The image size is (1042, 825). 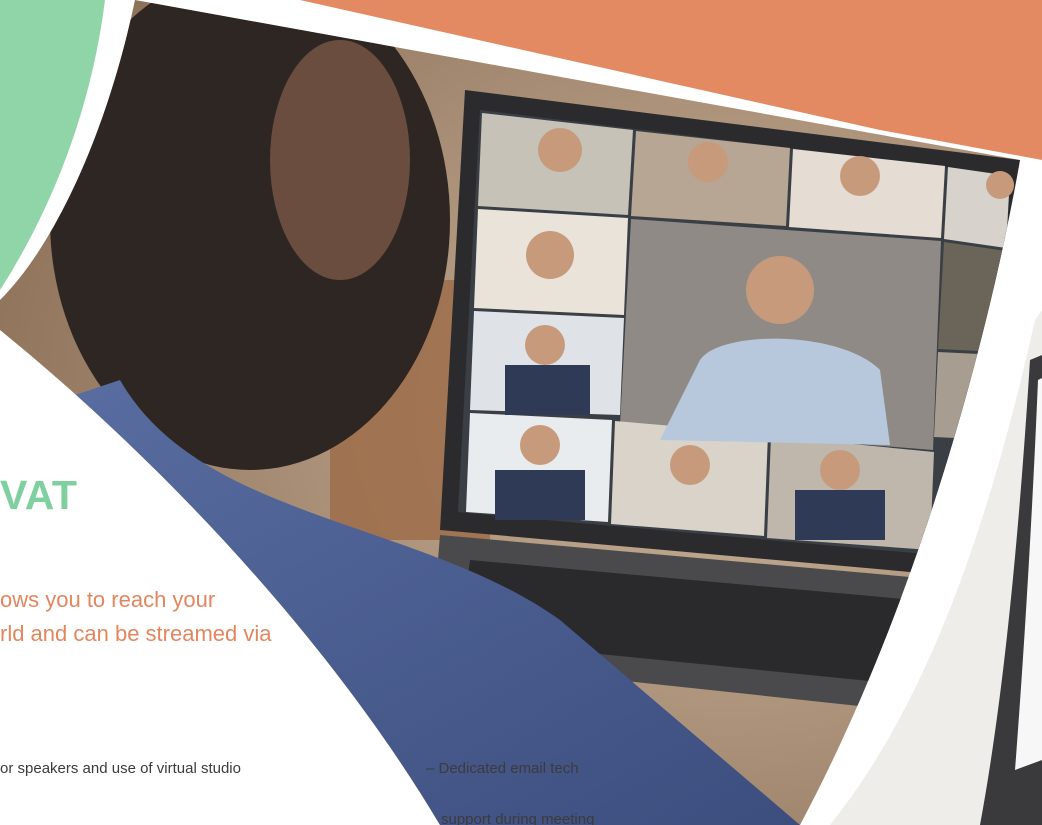 What do you see at coordinates (936, 567) in the screenshot?
I see `device-edge-photo` at bounding box center [936, 567].